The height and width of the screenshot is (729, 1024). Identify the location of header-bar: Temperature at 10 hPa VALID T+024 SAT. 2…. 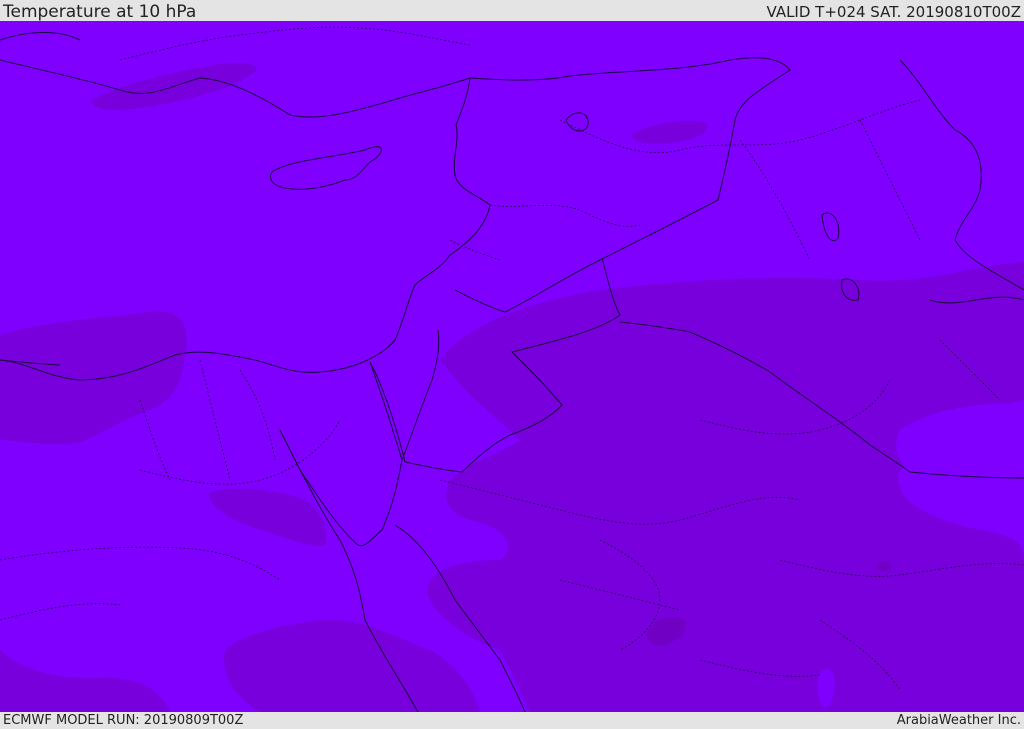
(512, 10).